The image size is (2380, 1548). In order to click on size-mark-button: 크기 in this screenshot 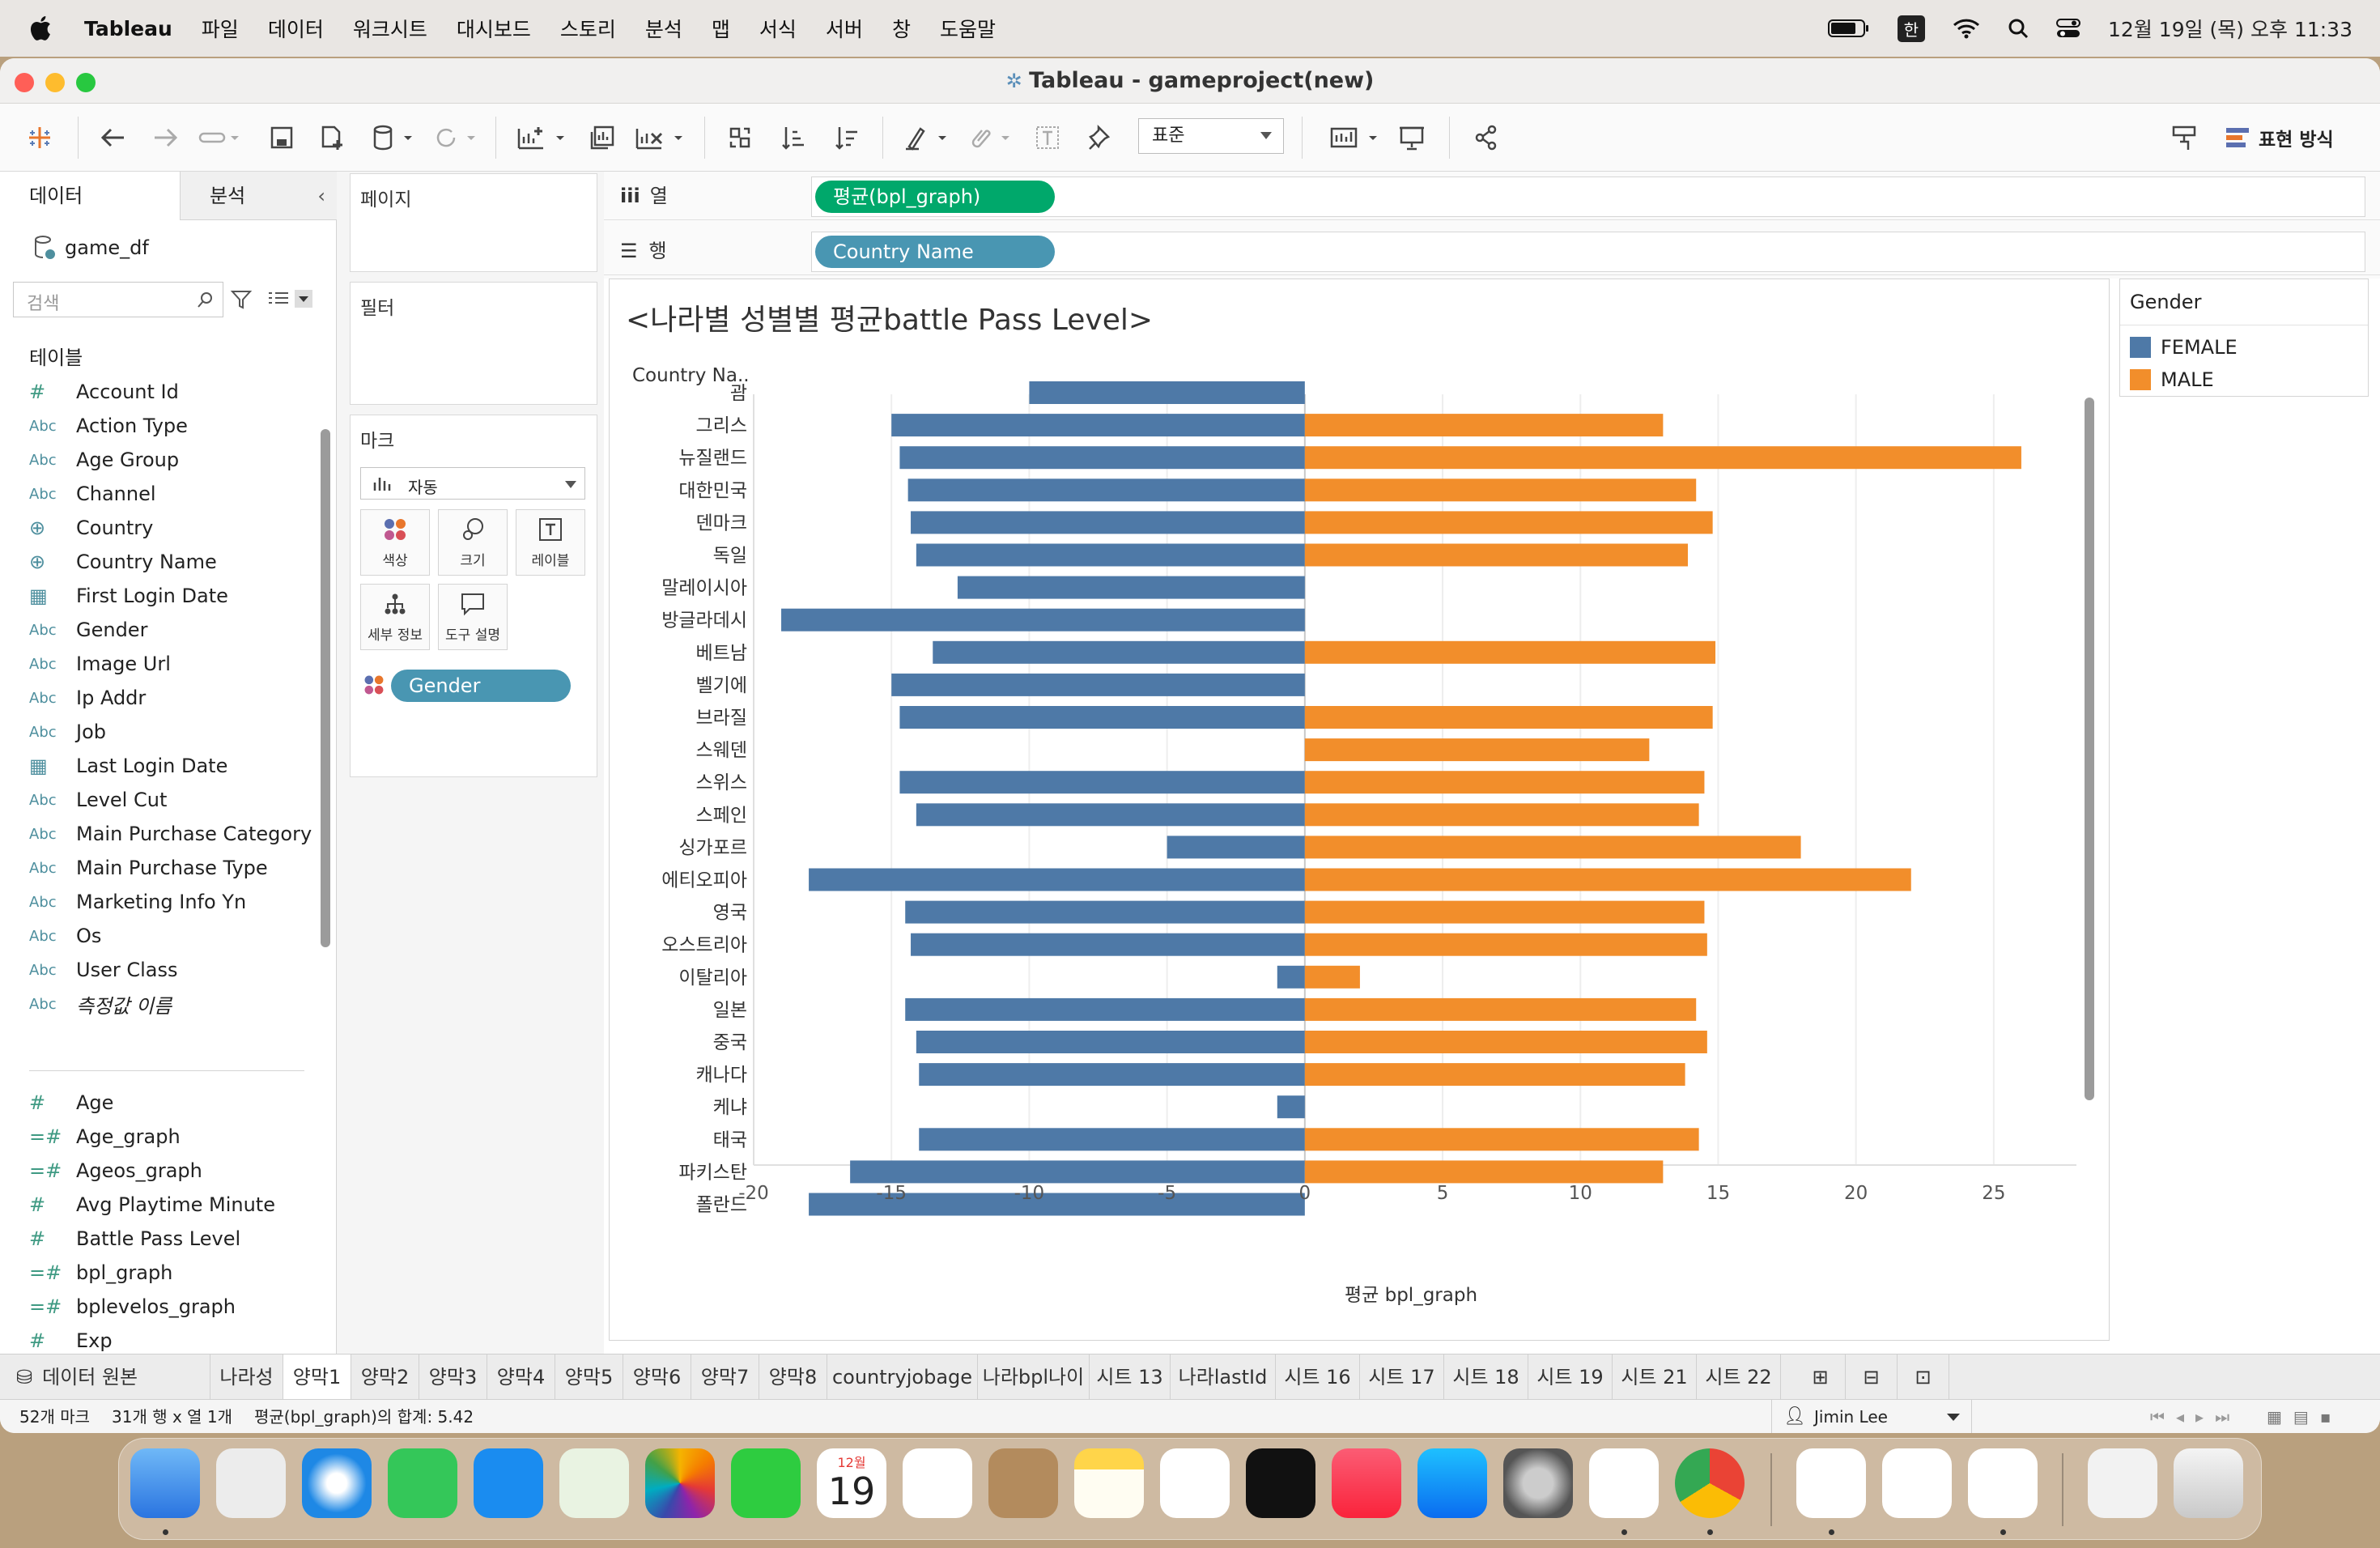, I will do `click(473, 542)`.